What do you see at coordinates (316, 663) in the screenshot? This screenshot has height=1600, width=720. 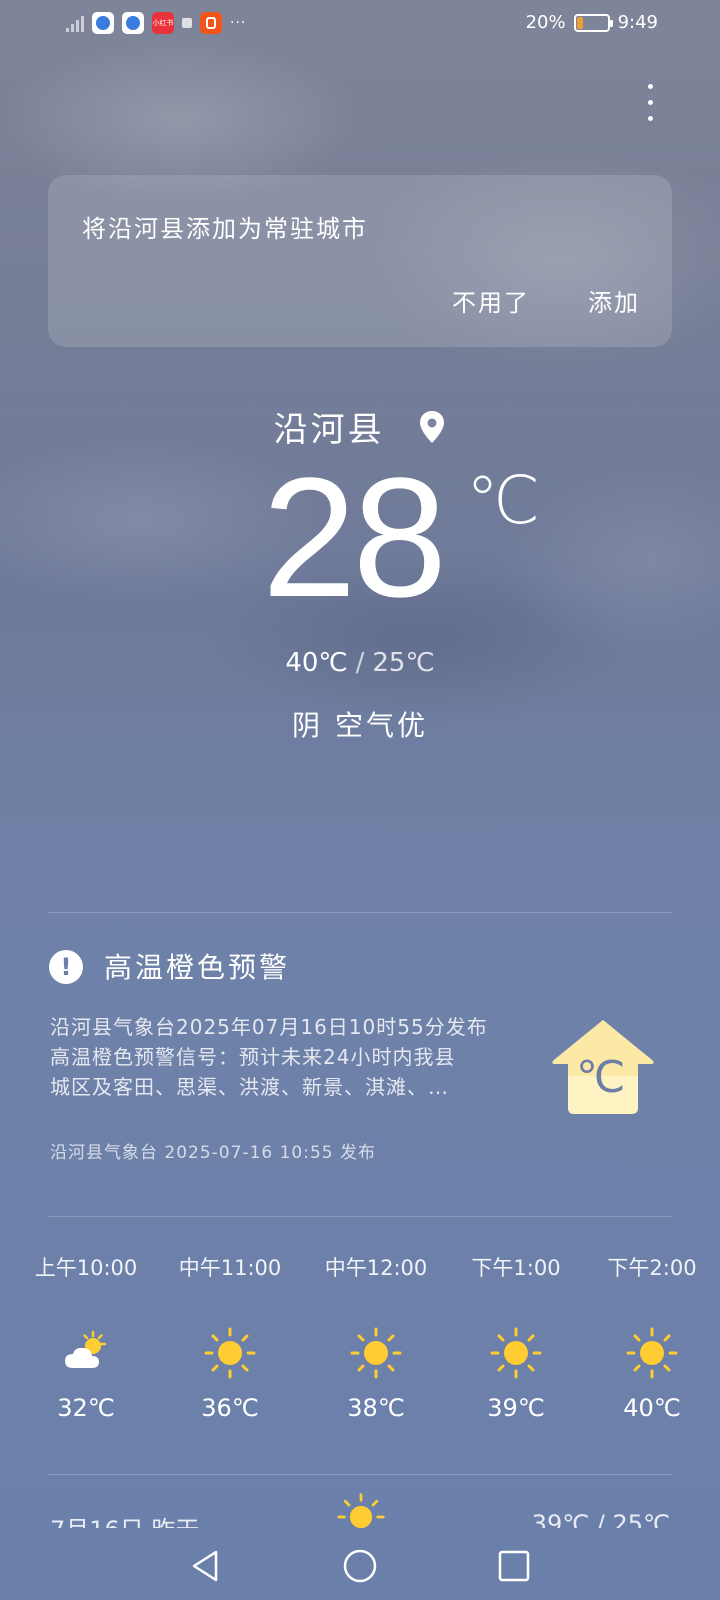 I see `high-temp: 40℃` at bounding box center [316, 663].